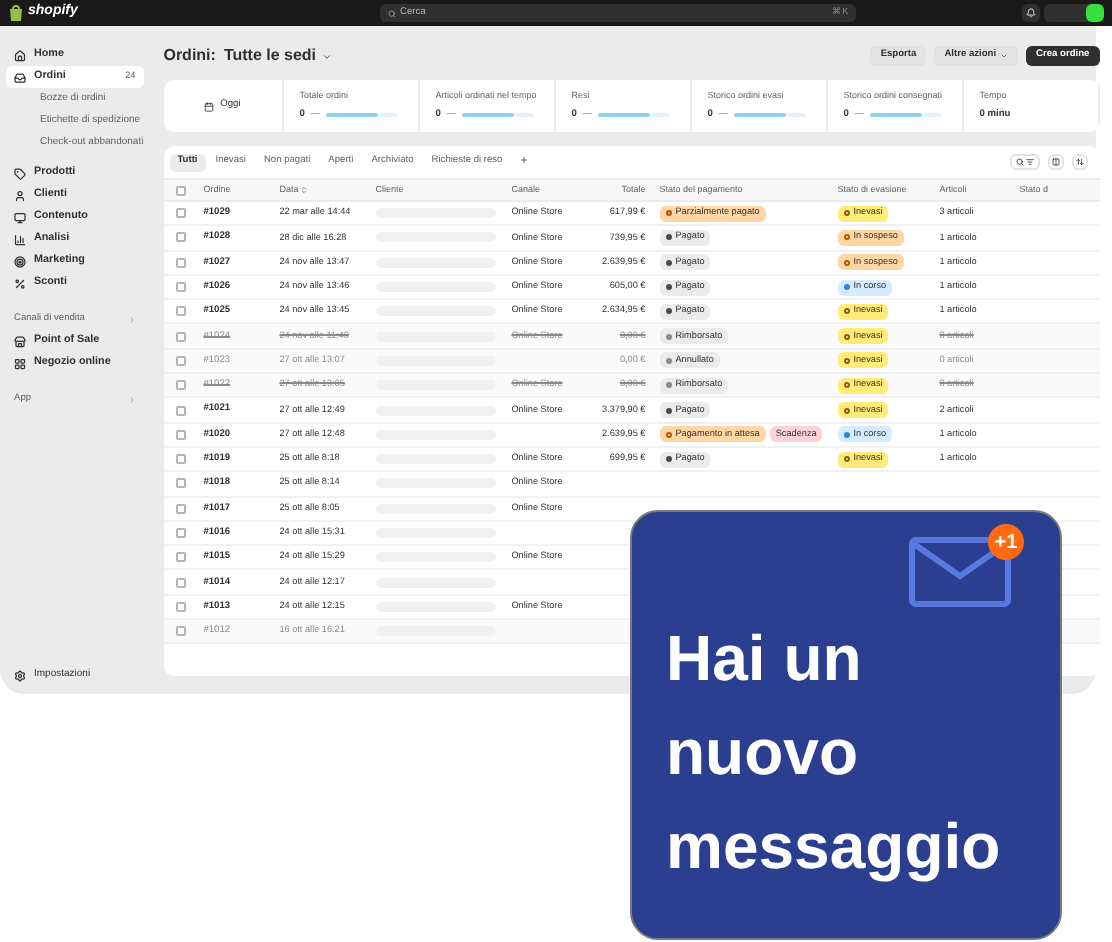 The width and height of the screenshot is (1112, 942). Describe the element at coordinates (1006, 542) in the screenshot. I see `unread-count-badge: +1` at that location.